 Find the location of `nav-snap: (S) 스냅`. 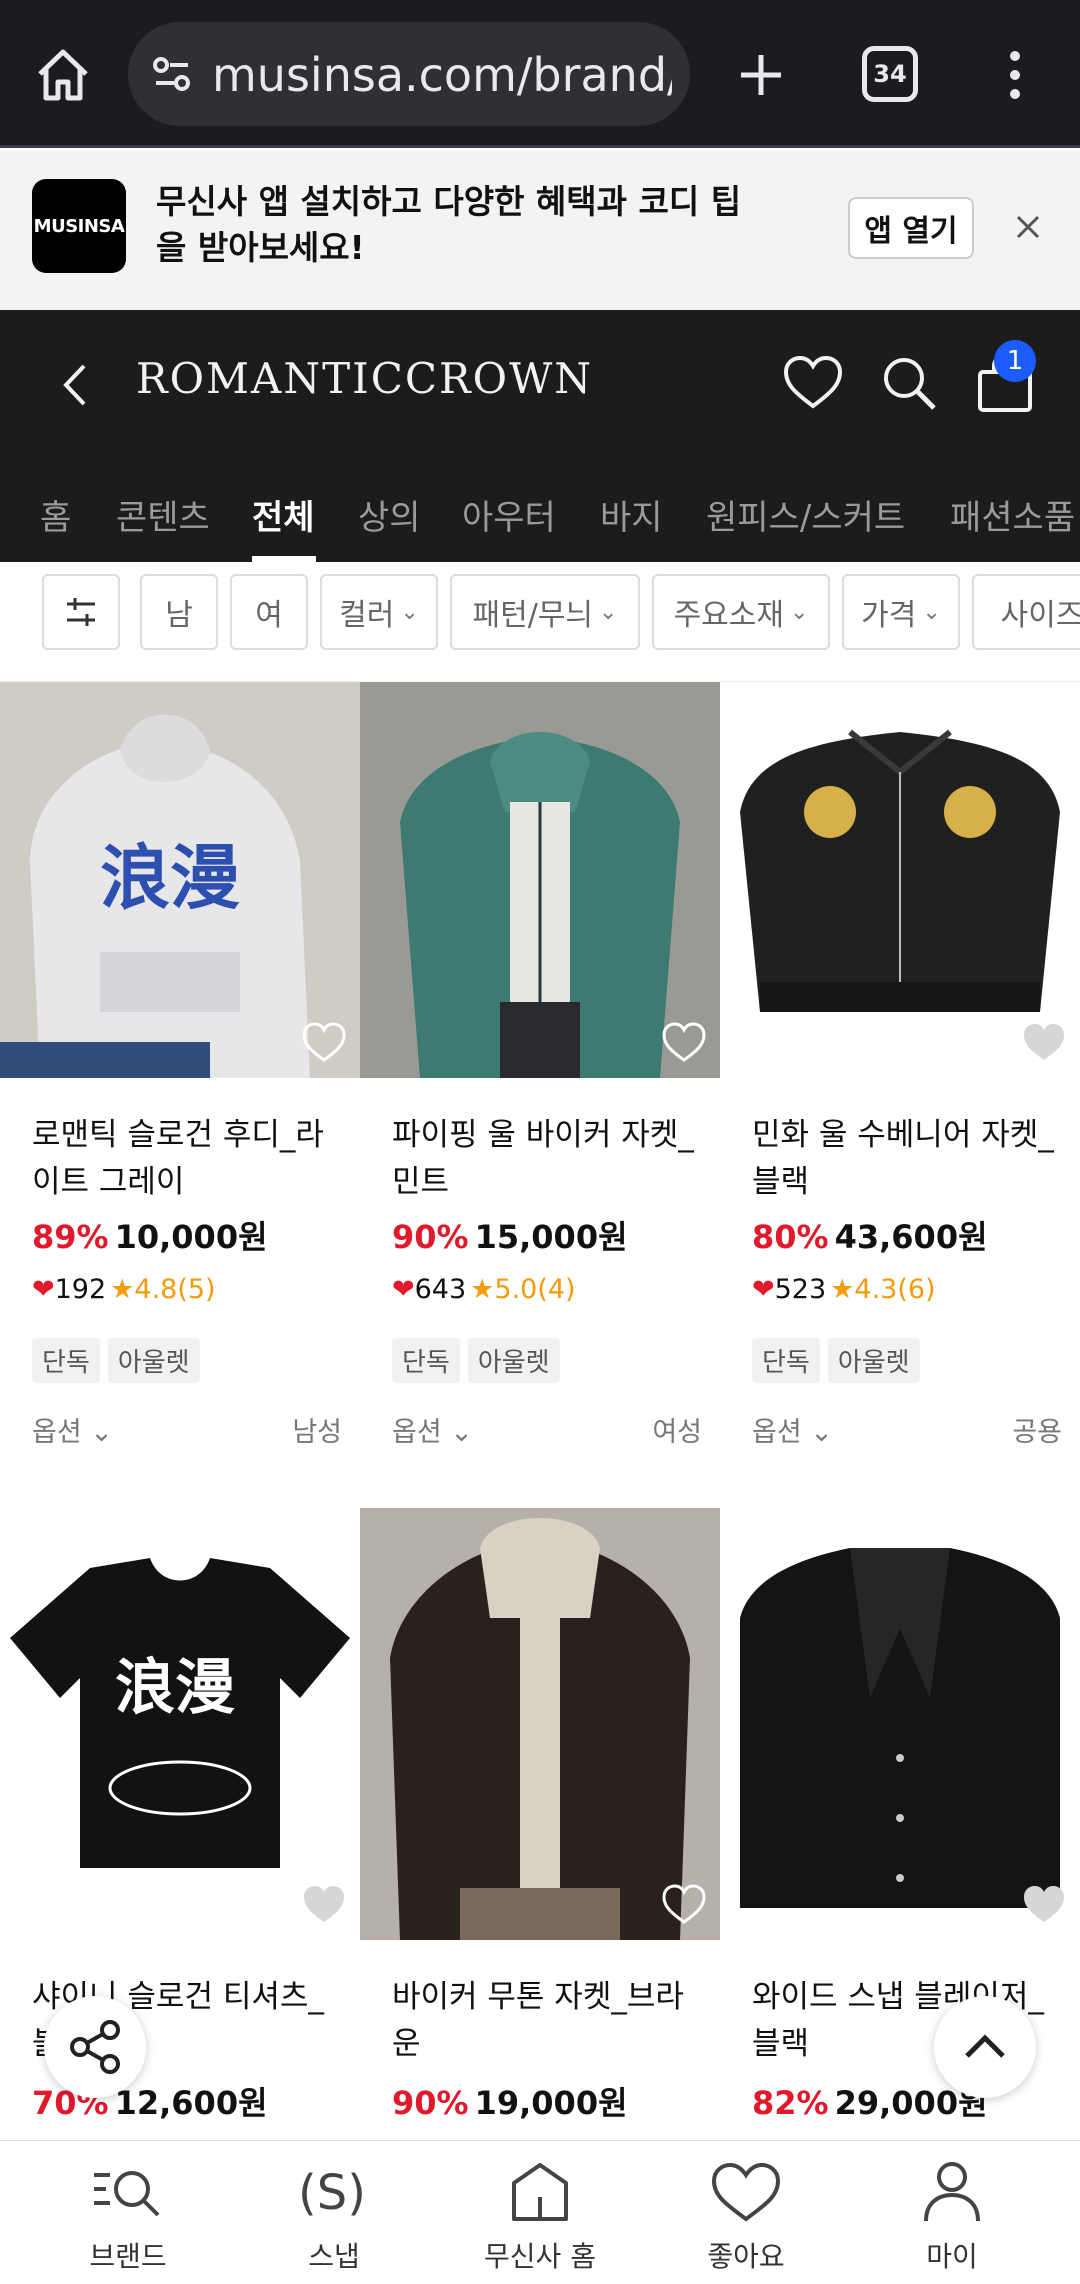

nav-snap: (S) 스냅 is located at coordinates (334, 2212).